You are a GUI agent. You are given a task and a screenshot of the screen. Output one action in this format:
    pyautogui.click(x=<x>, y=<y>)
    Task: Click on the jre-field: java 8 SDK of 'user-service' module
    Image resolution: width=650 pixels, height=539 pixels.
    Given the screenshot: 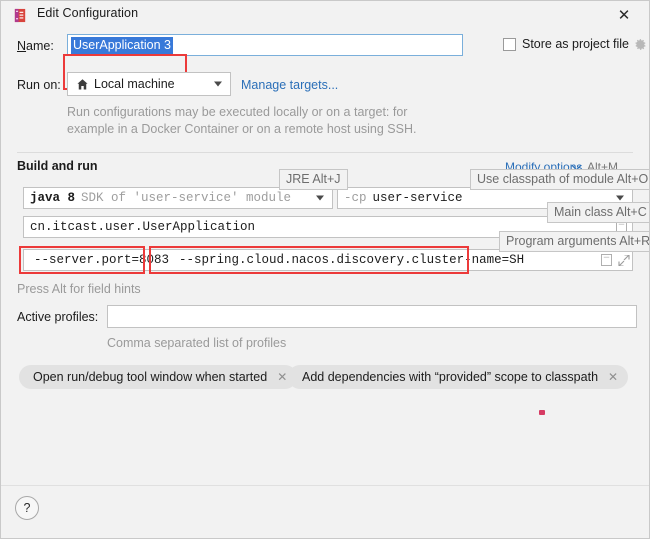 What is the action you would take?
    pyautogui.click(x=178, y=198)
    